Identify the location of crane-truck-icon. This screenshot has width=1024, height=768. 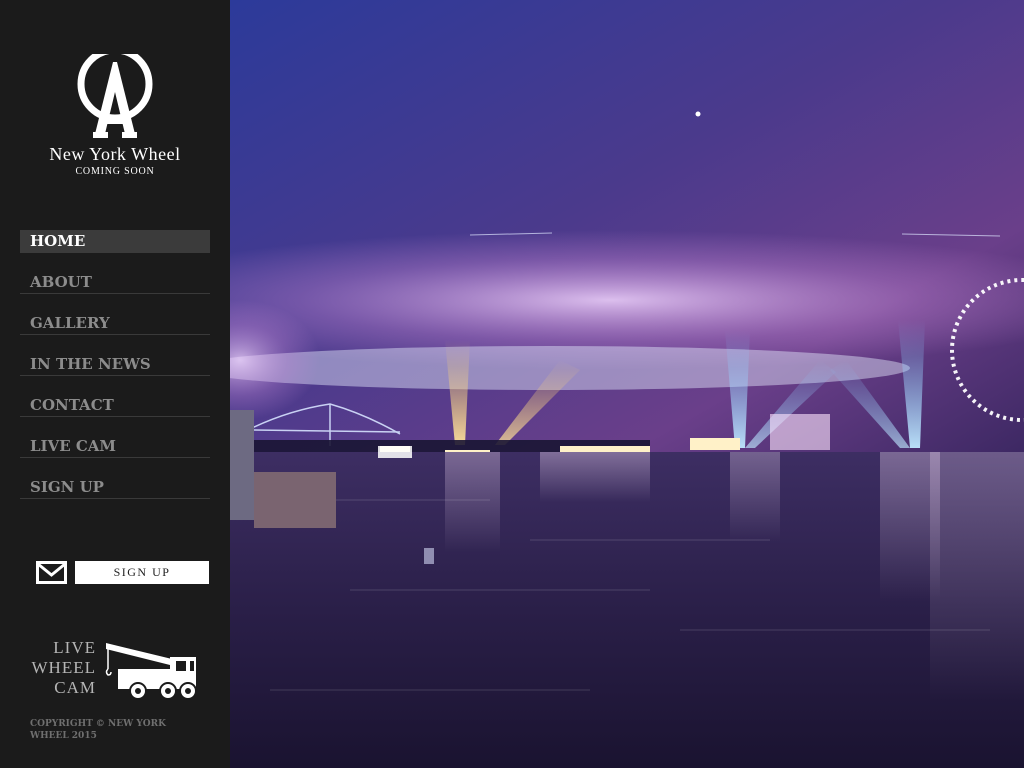
(151, 671).